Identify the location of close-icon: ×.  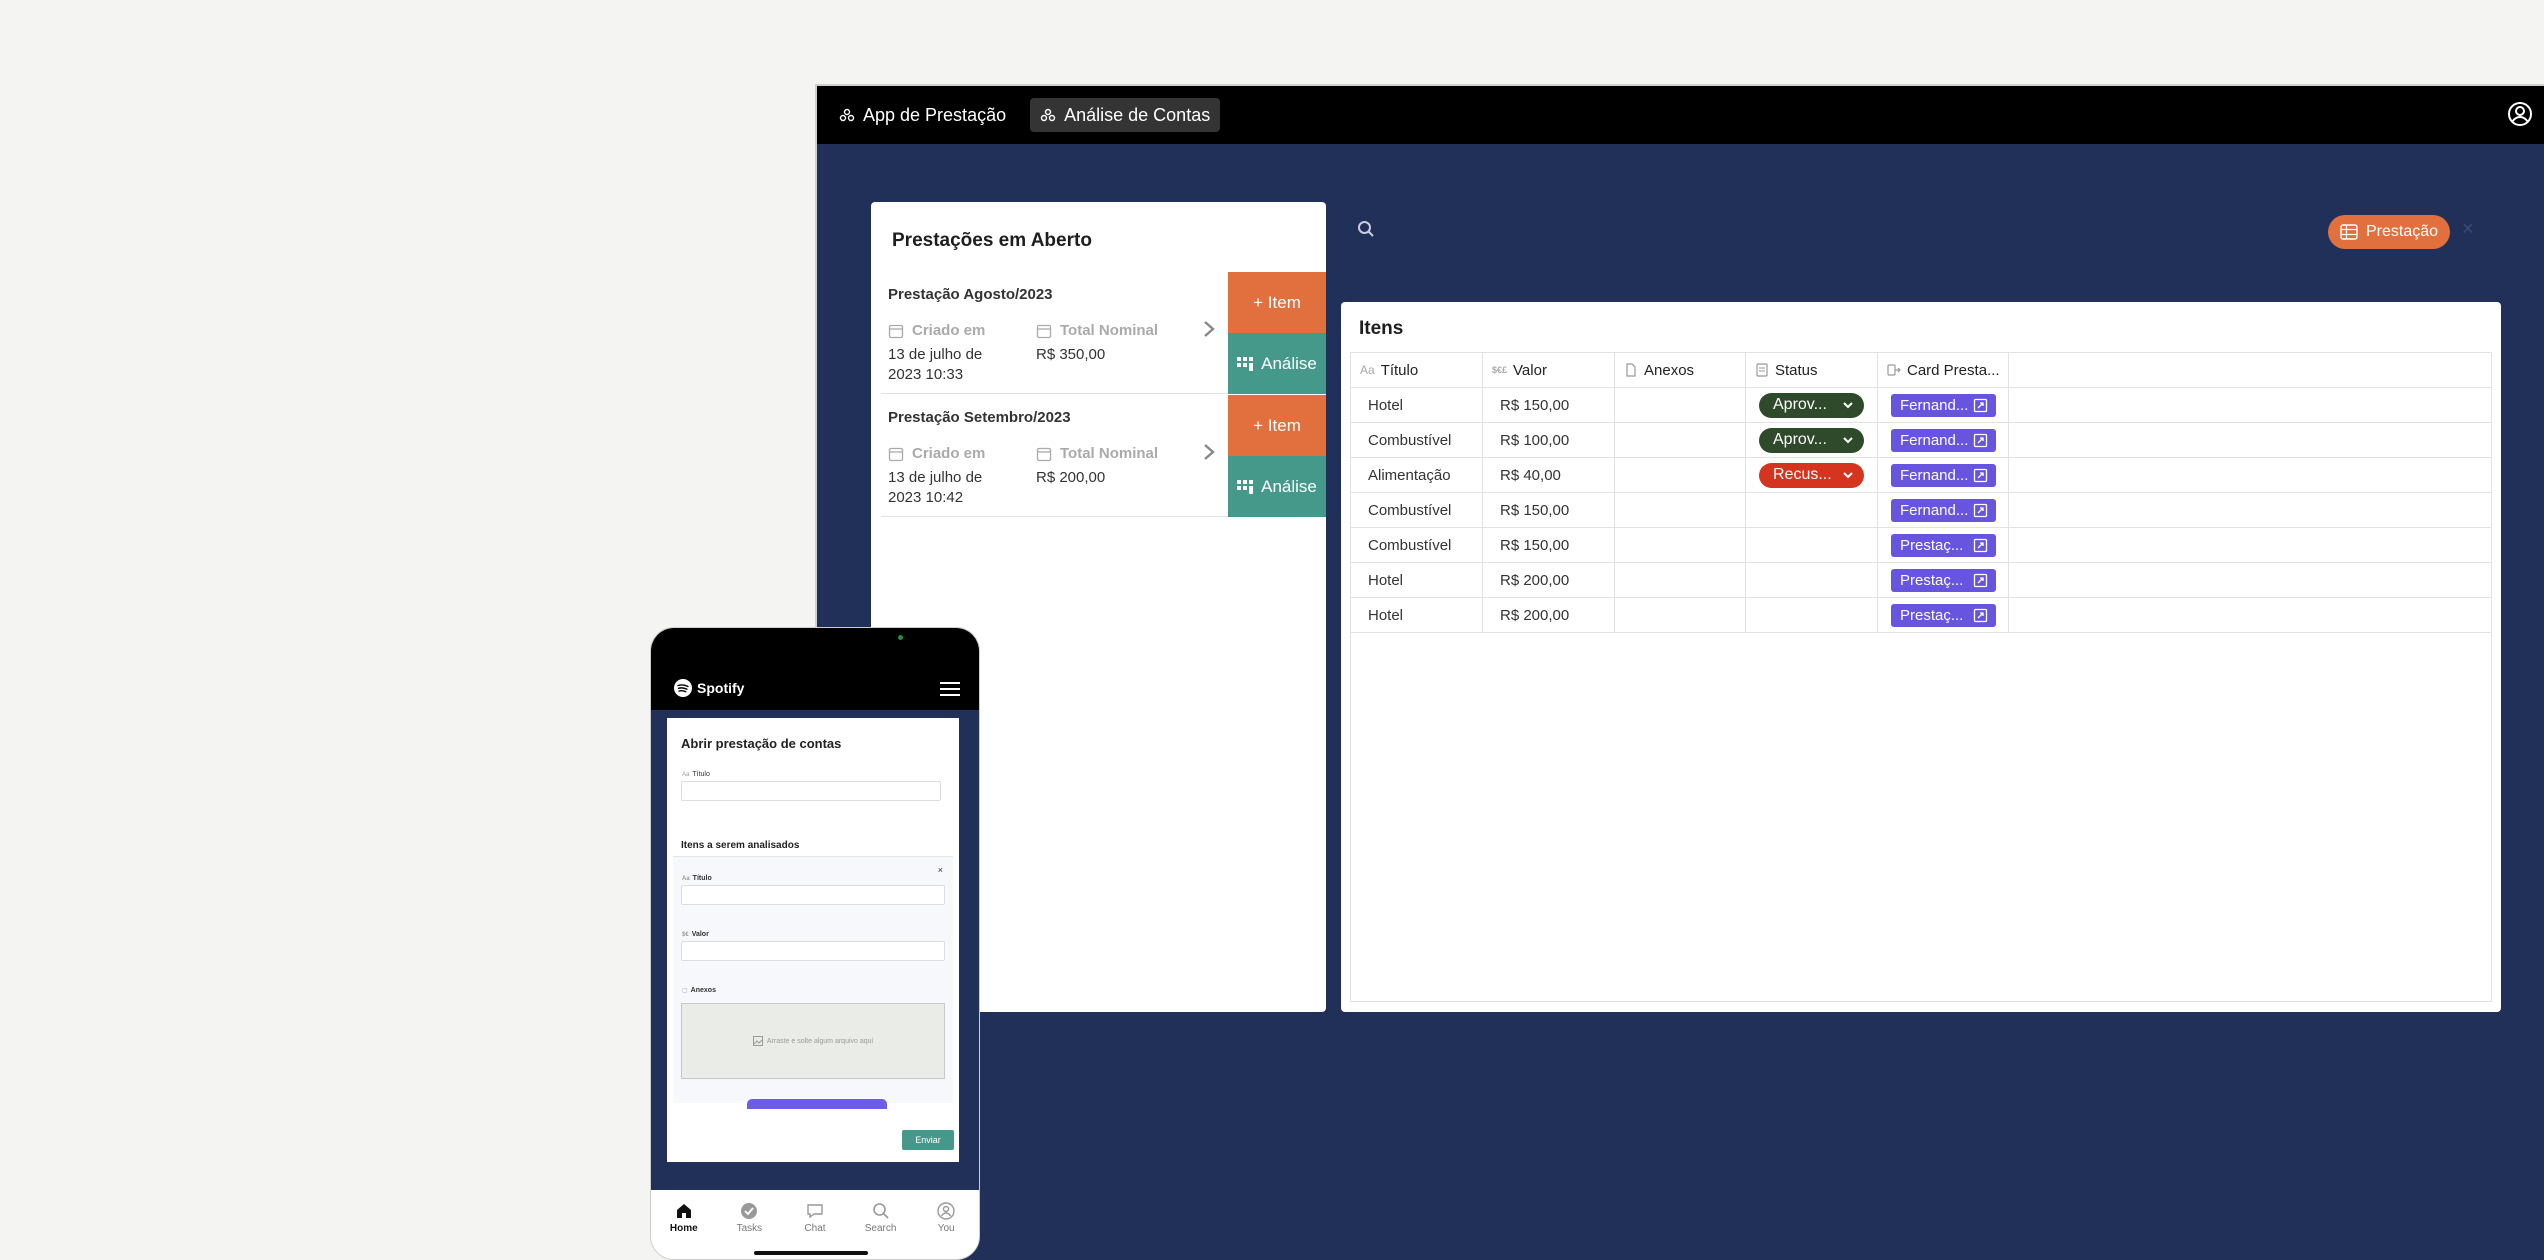
(940, 870).